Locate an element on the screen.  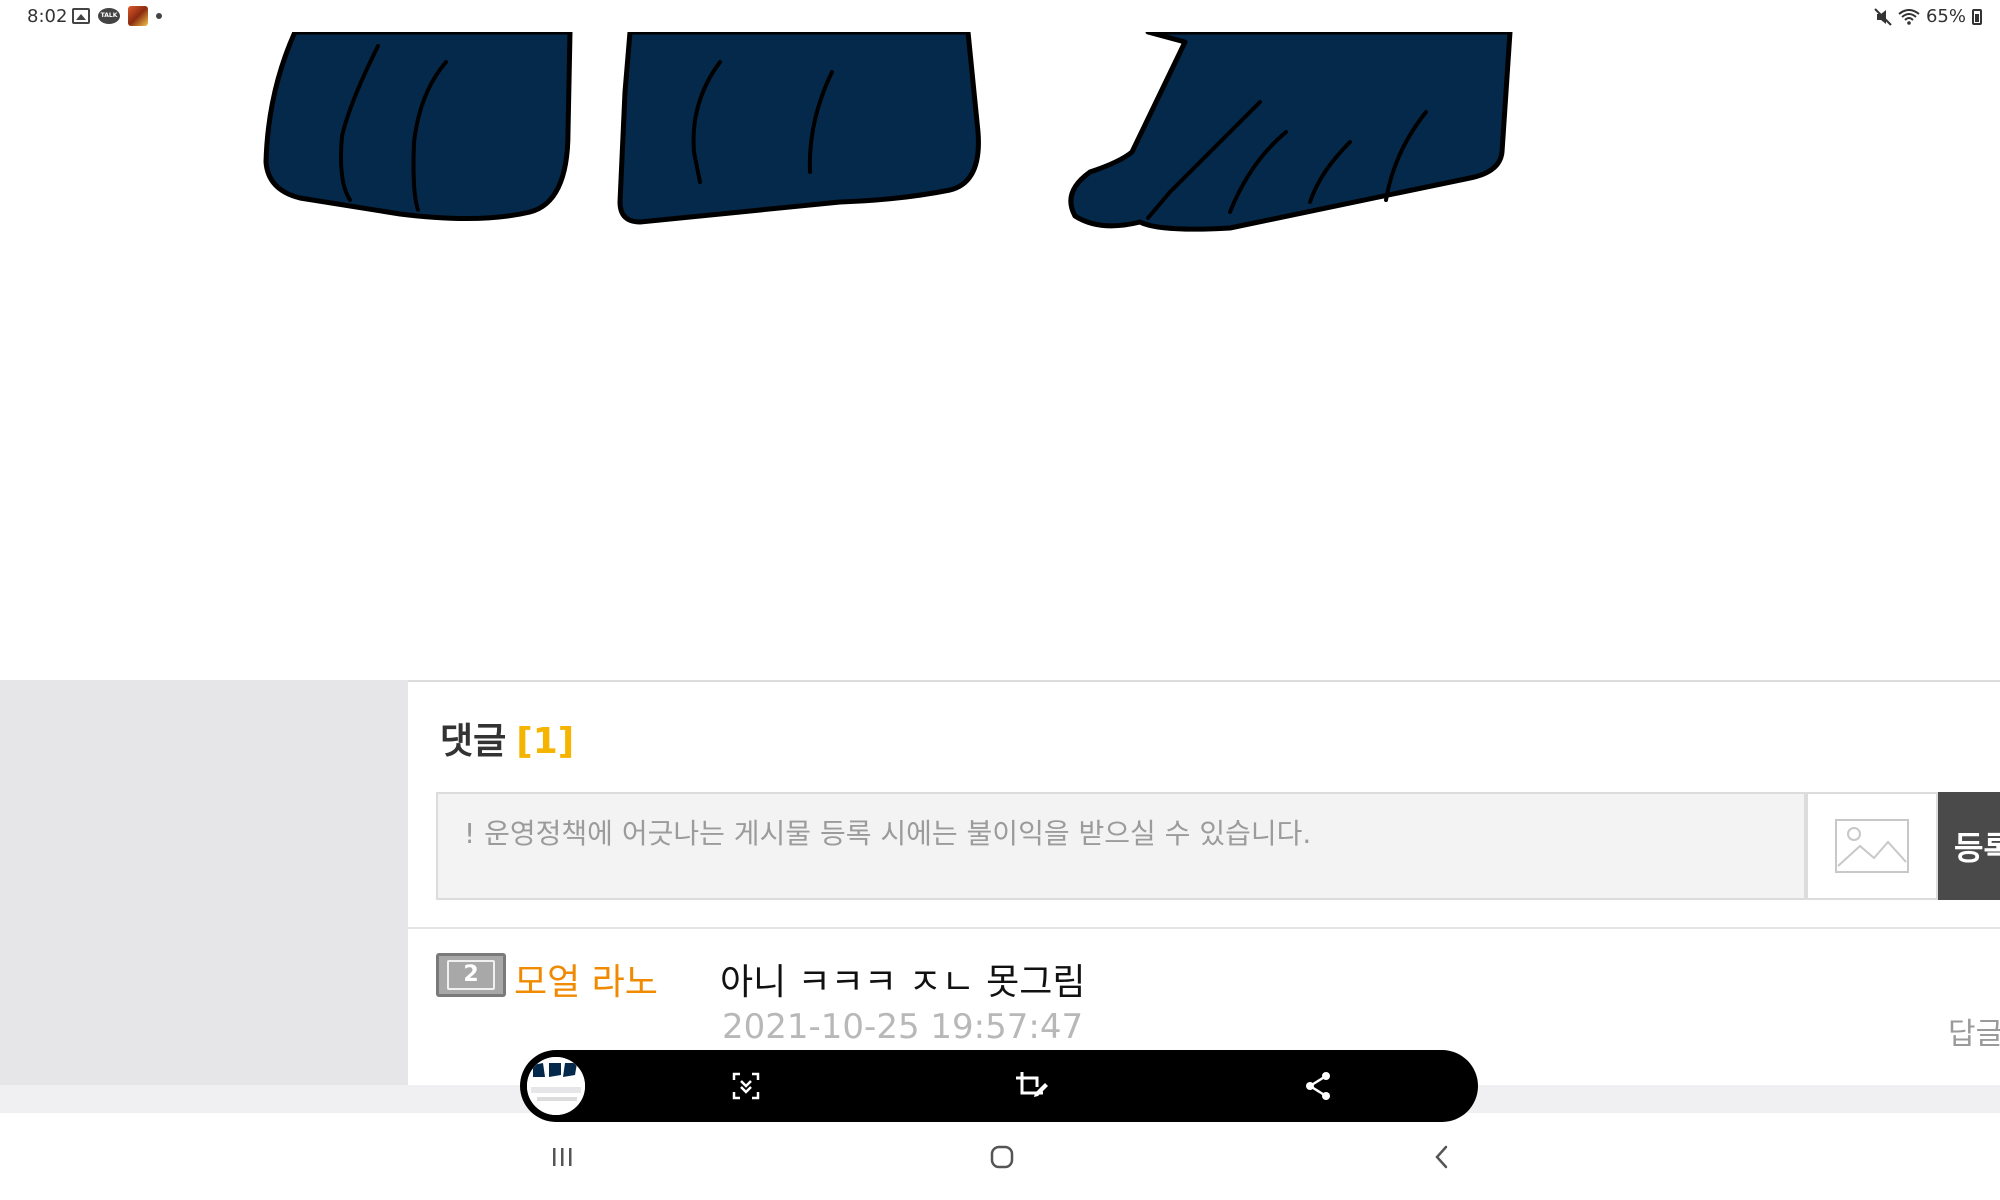
wifi-icon is located at coordinates (1909, 16).